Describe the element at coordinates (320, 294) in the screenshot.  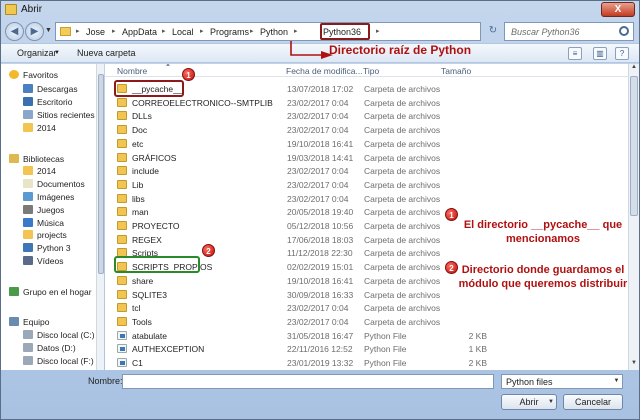
I see `file-date: 30/09/2018 16:33` at that location.